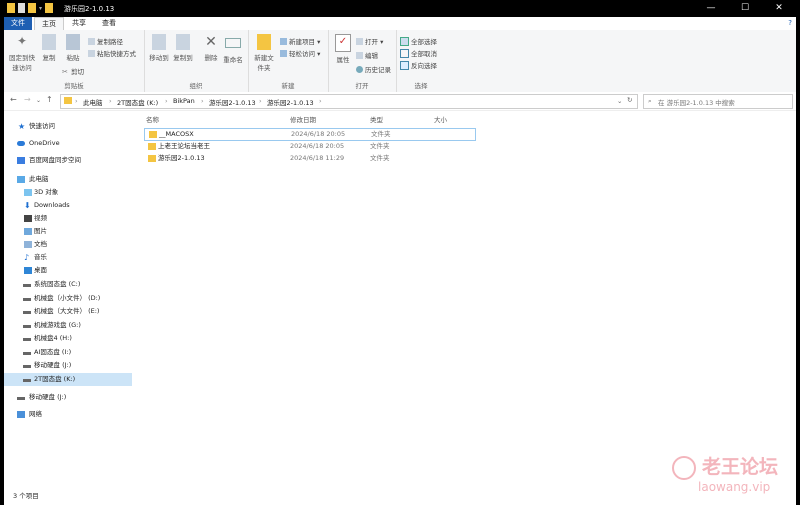 The width and height of the screenshot is (800, 505). What do you see at coordinates (137, 102) in the screenshot?
I see `breadcrumb-item: 2T固态盘 (K:)` at bounding box center [137, 102].